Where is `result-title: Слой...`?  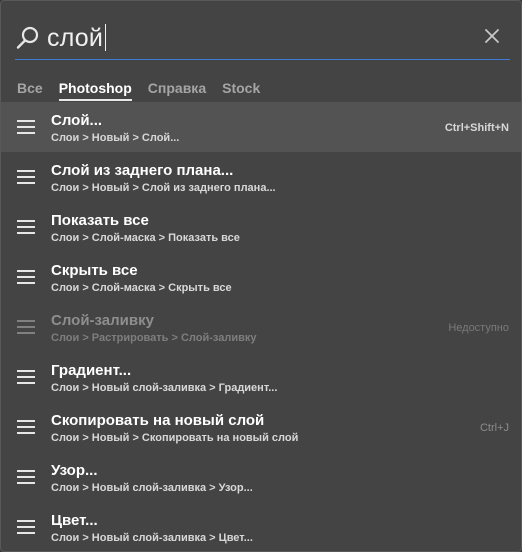 result-title: Слой... is located at coordinates (77, 120).